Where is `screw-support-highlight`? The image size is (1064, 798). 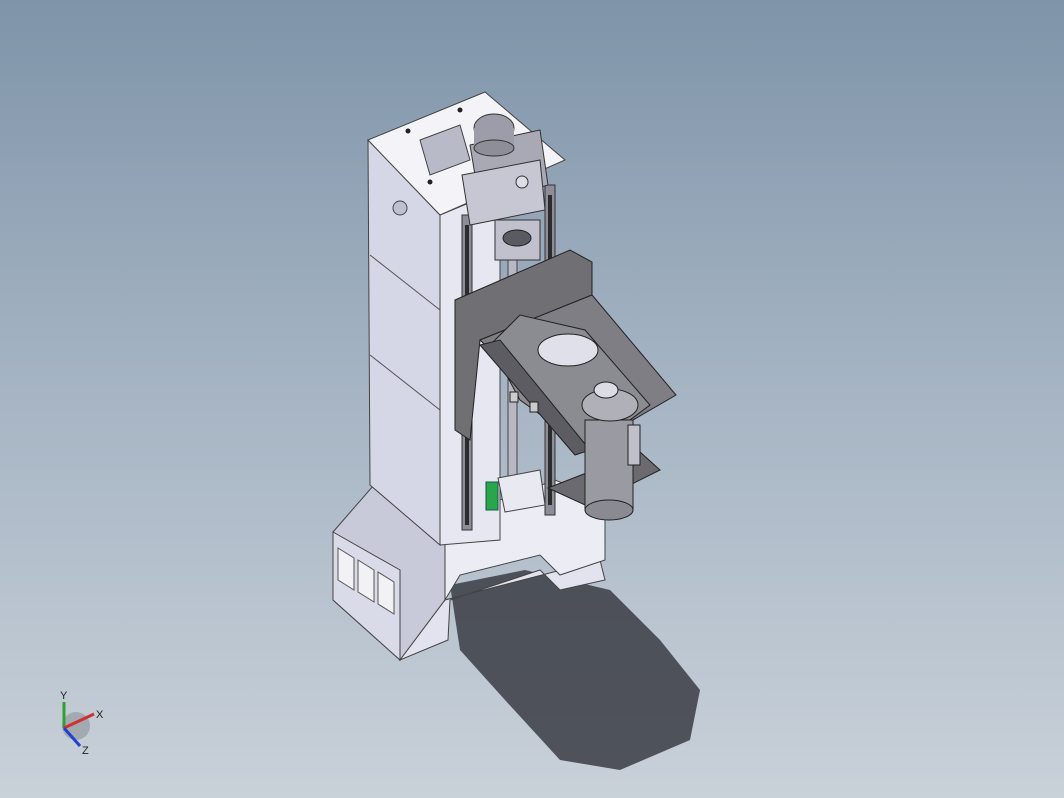
screw-support-highlight is located at coordinates (492, 496).